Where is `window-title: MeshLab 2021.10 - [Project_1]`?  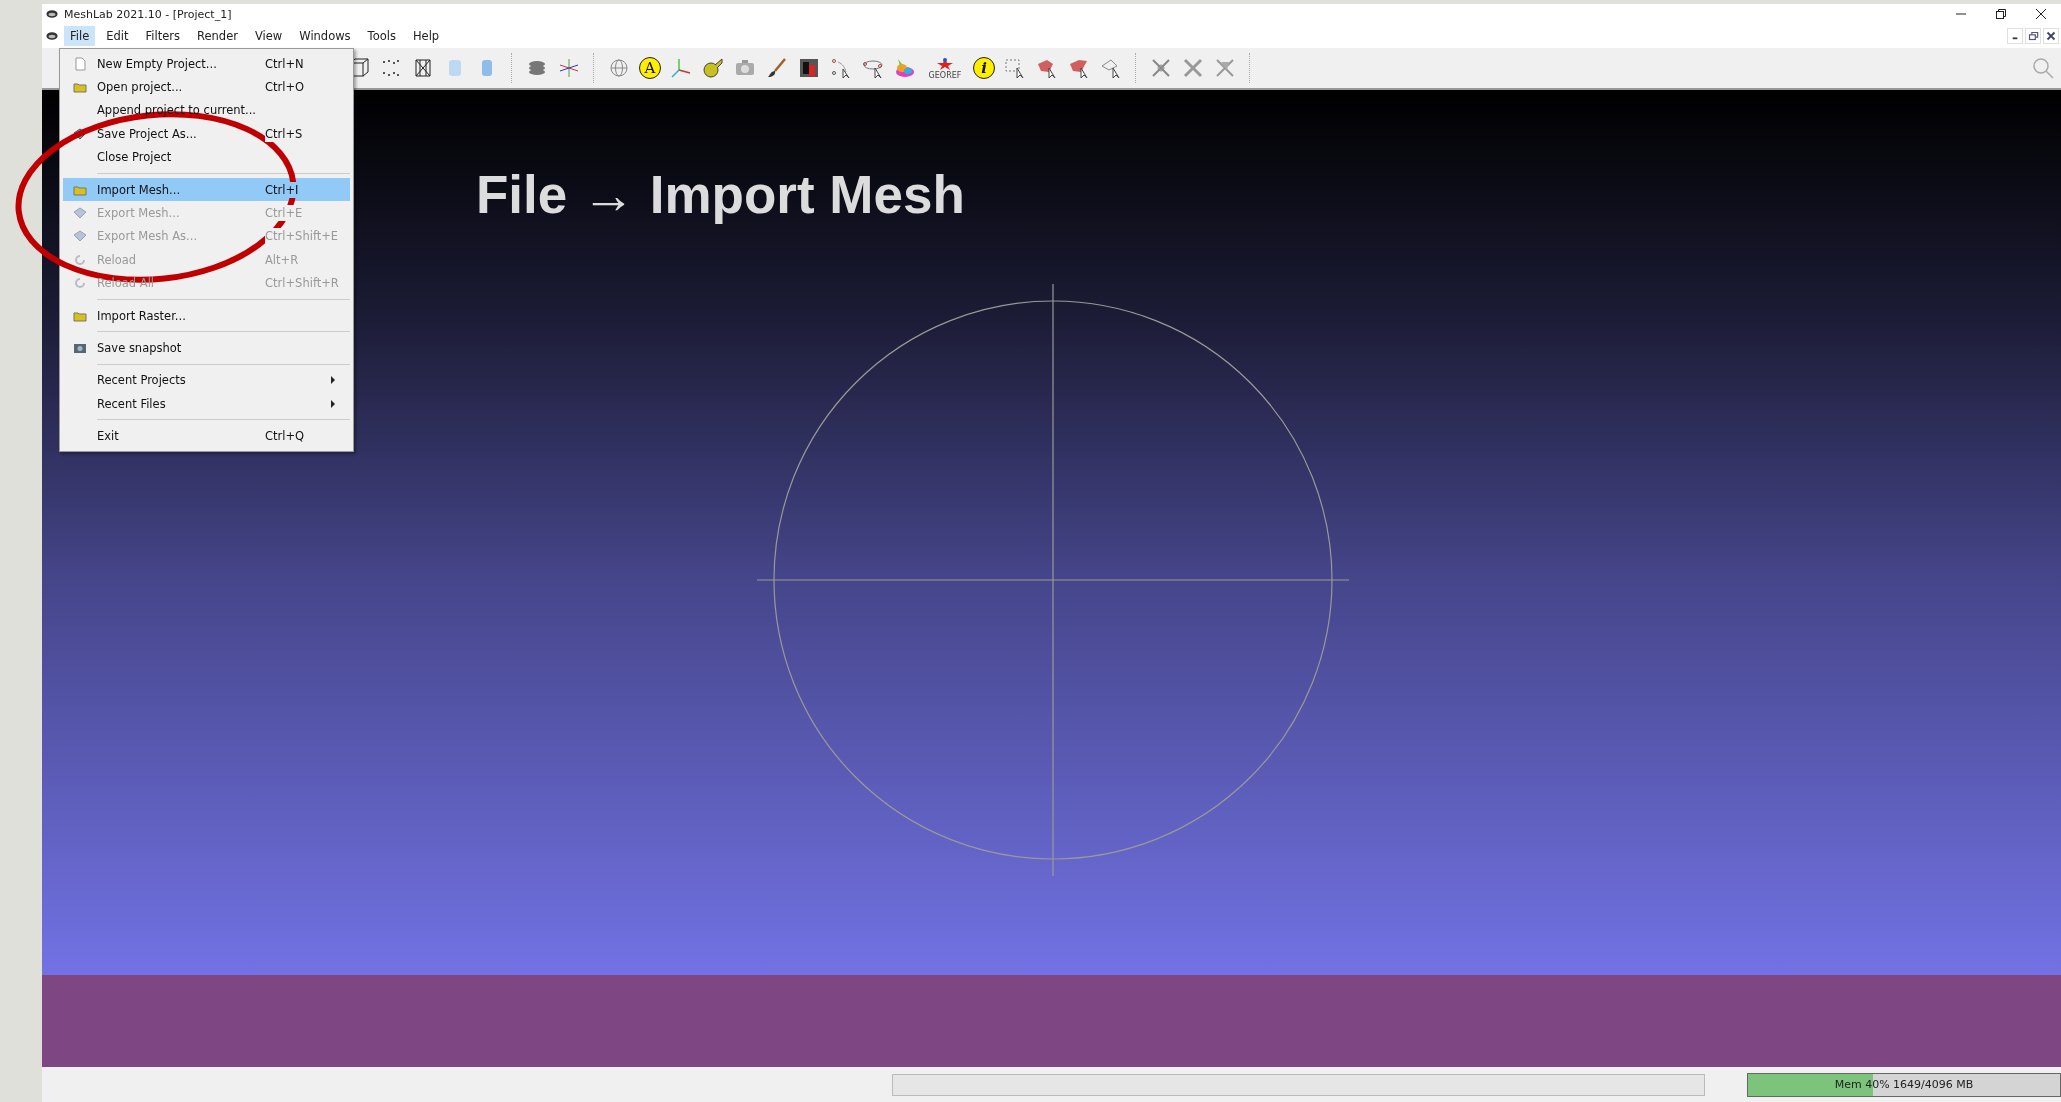
window-title: MeshLab 2021.10 - [Project_1] is located at coordinates (148, 14).